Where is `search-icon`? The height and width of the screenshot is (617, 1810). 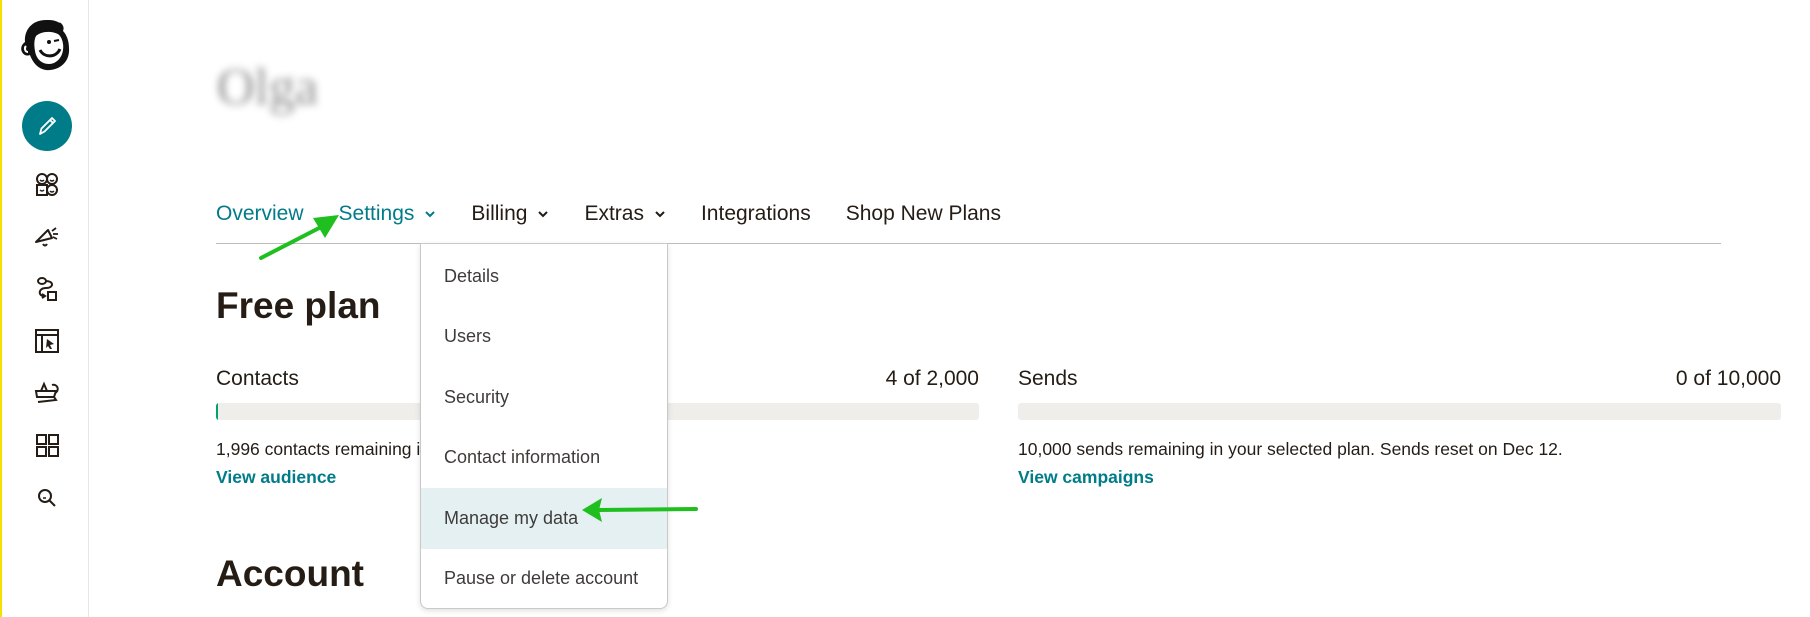 search-icon is located at coordinates (47, 498).